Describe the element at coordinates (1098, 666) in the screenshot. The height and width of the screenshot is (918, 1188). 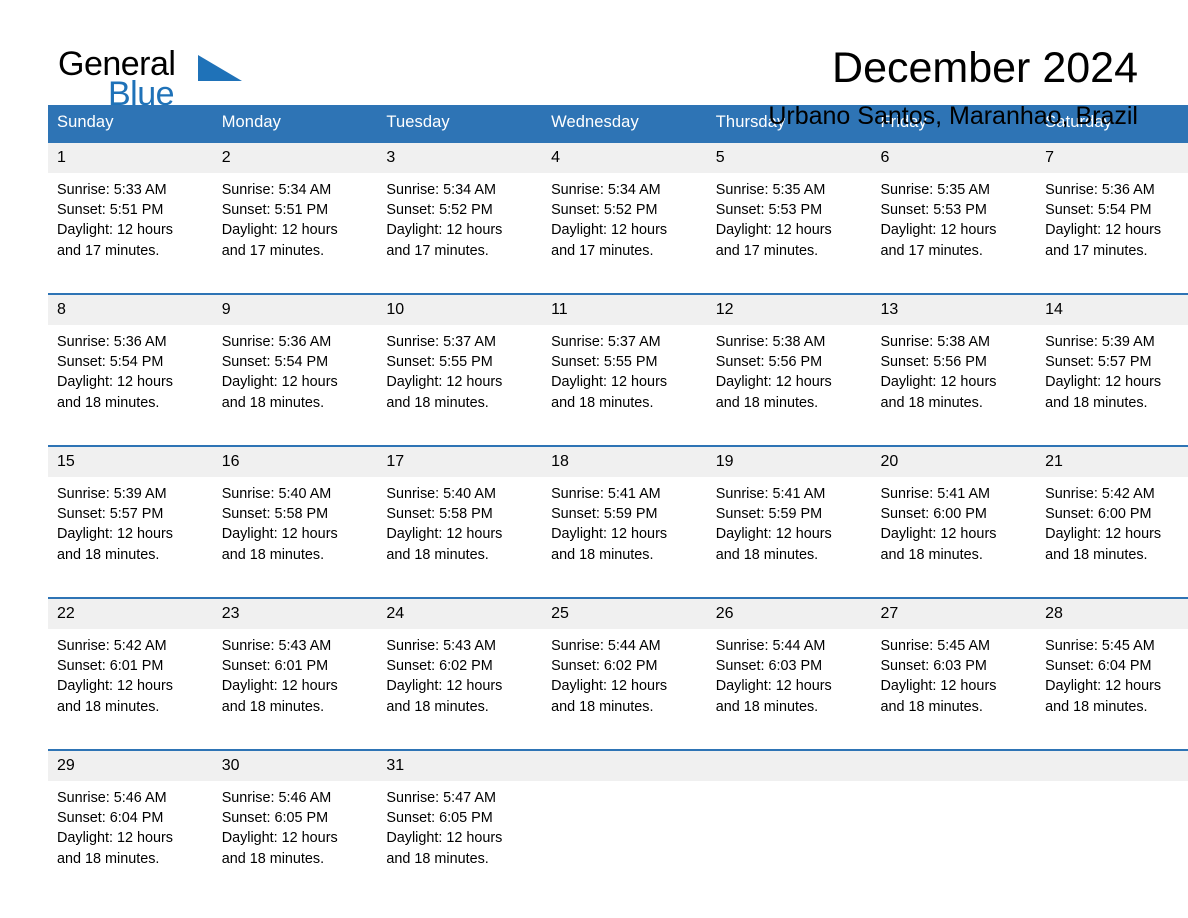
I see `sunset-text: Sunset: 6:04 PM` at that location.